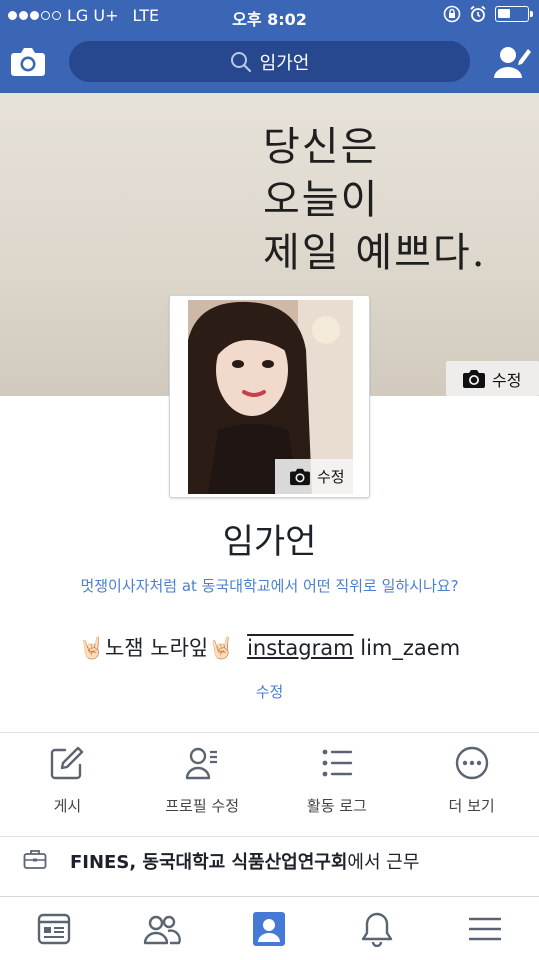 The image size is (539, 960). I want to click on profile-edit-icon, so click(201, 763).